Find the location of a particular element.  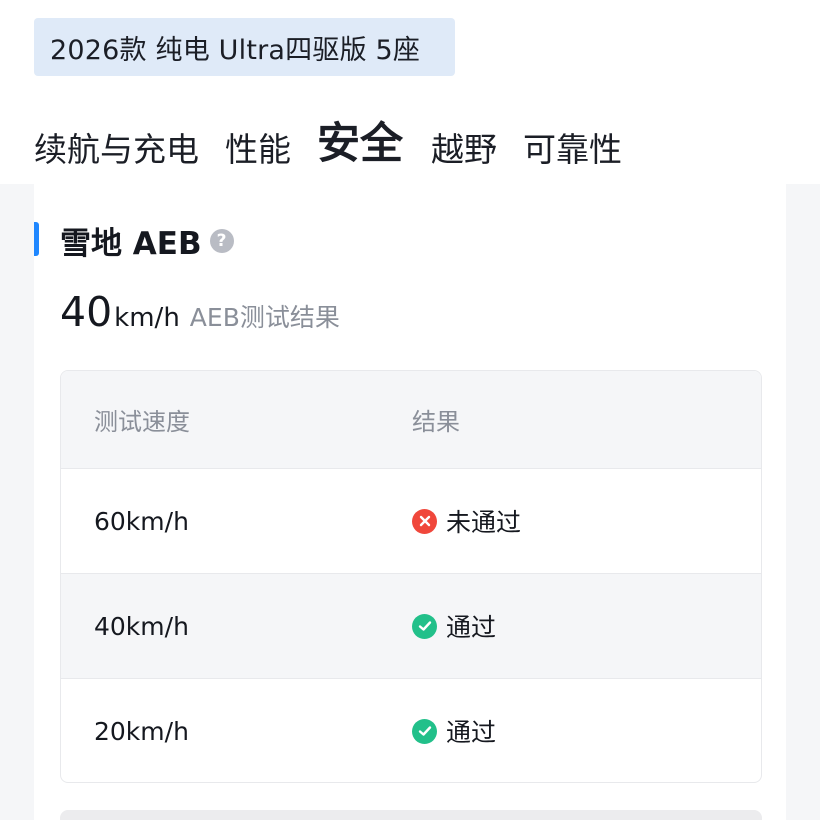

table-header-row: 测试速度 结果 is located at coordinates (411, 419).